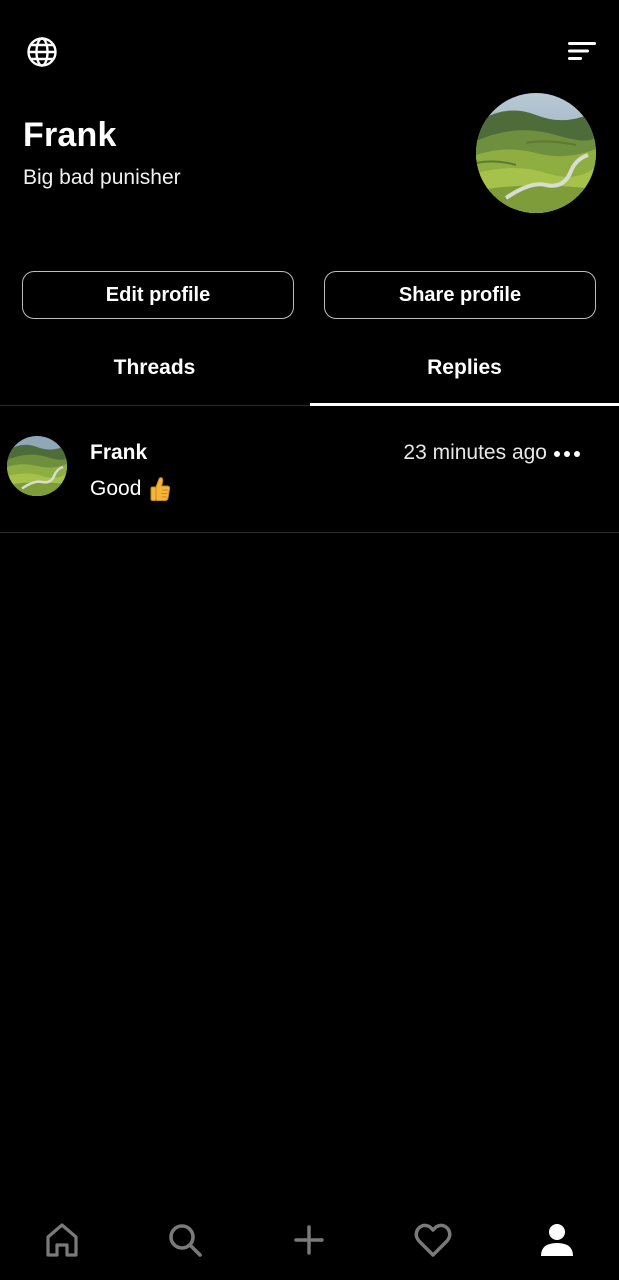 This screenshot has height=1280, width=619. Describe the element at coordinates (154, 373) in the screenshot. I see `tab-threads: Threads` at that location.